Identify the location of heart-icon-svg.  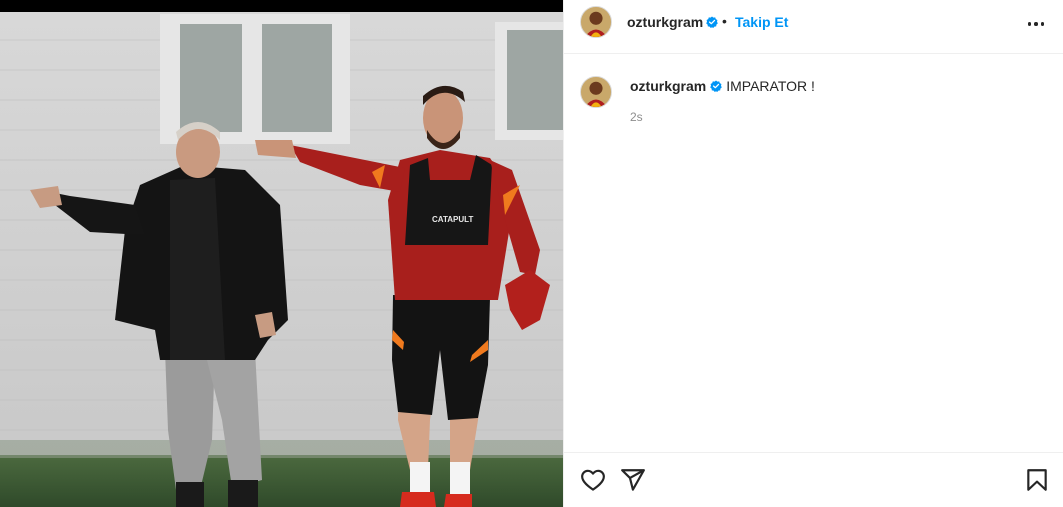
(593, 480).